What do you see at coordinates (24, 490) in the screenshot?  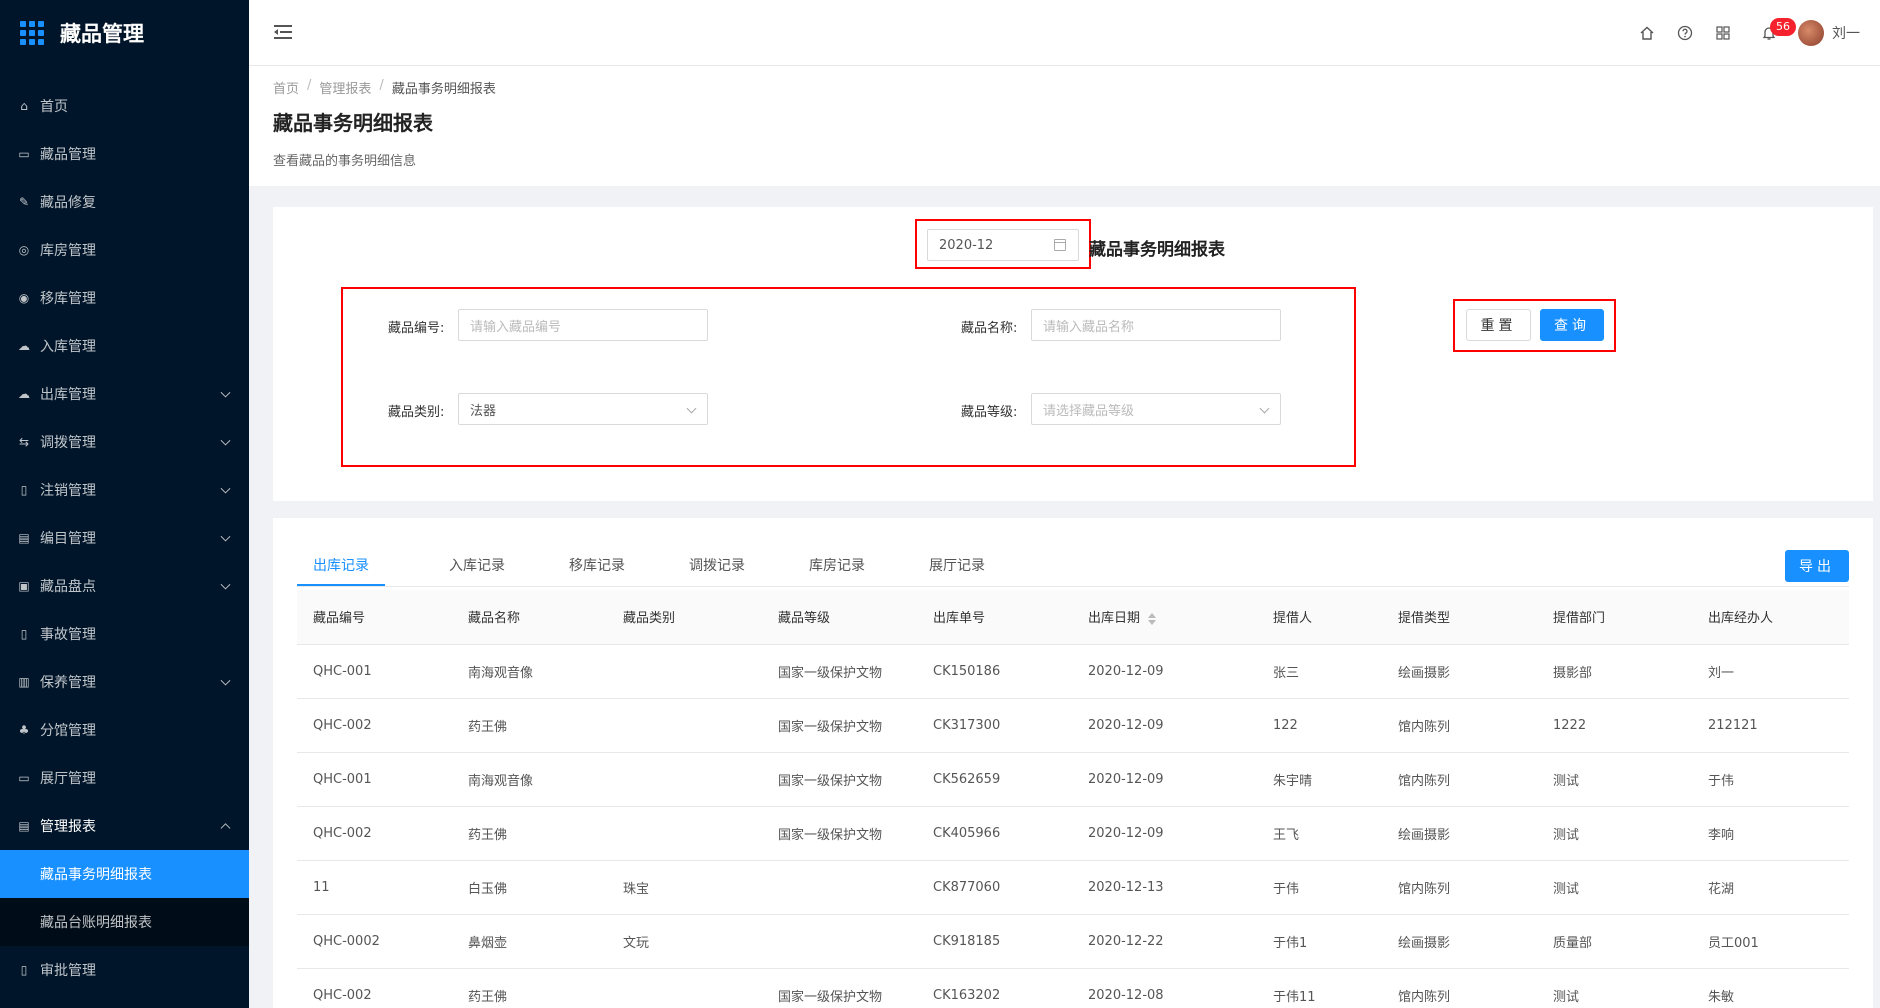 I see `file-icon: ▯` at bounding box center [24, 490].